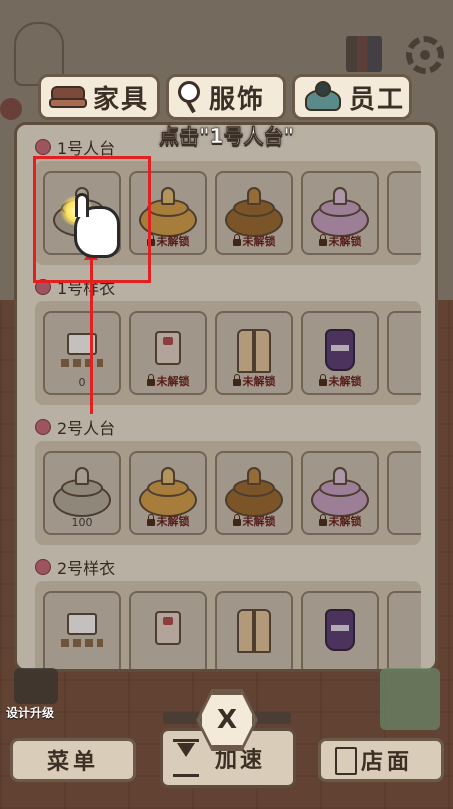 The image size is (453, 809). Describe the element at coordinates (86, 568) in the screenshot. I see `section-title-label: 2号样衣` at that location.